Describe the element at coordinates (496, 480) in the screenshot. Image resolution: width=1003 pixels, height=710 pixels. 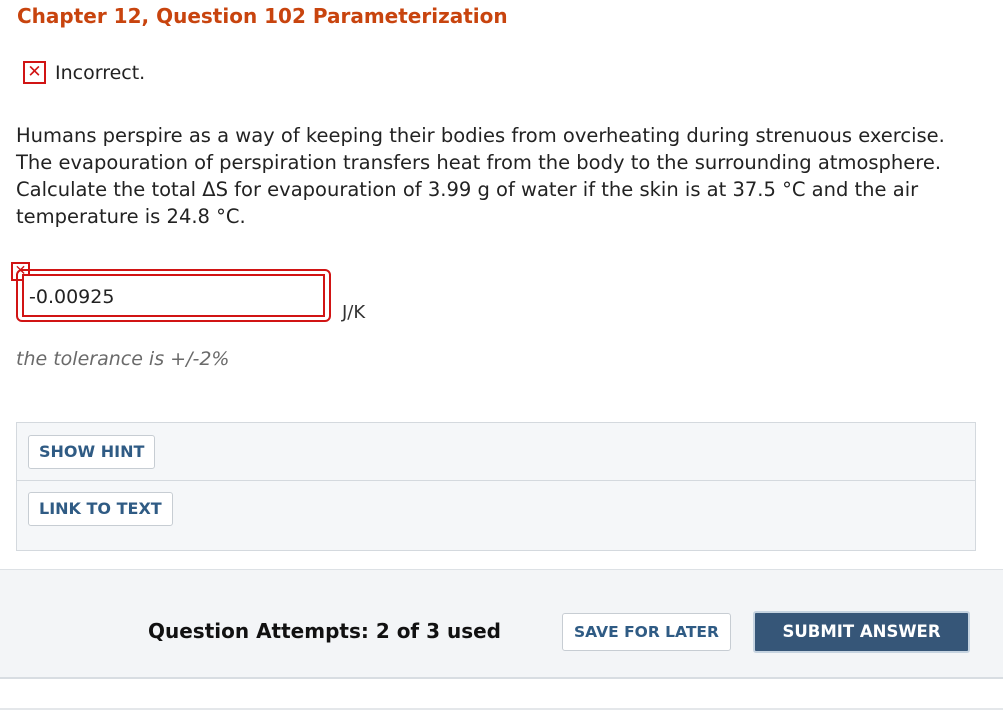
I see `divider` at that location.